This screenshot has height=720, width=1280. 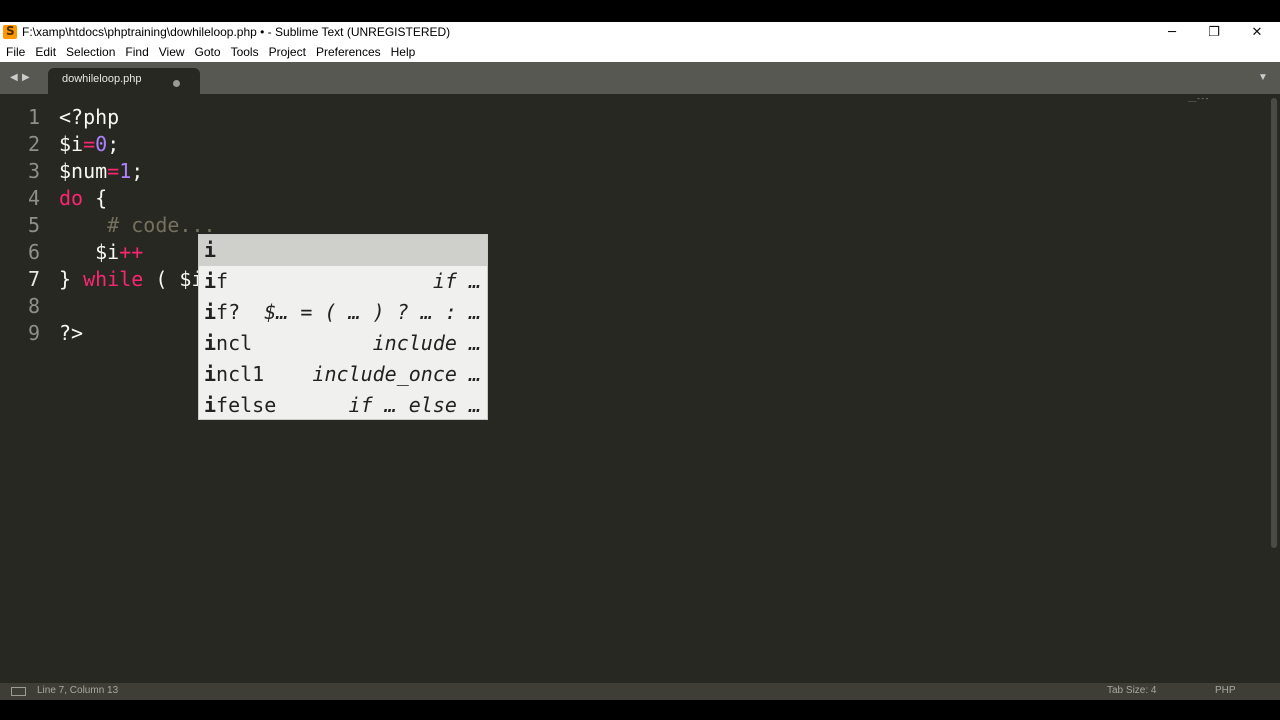 What do you see at coordinates (14, 77) in the screenshot?
I see `tab-prev-icon: ◀` at bounding box center [14, 77].